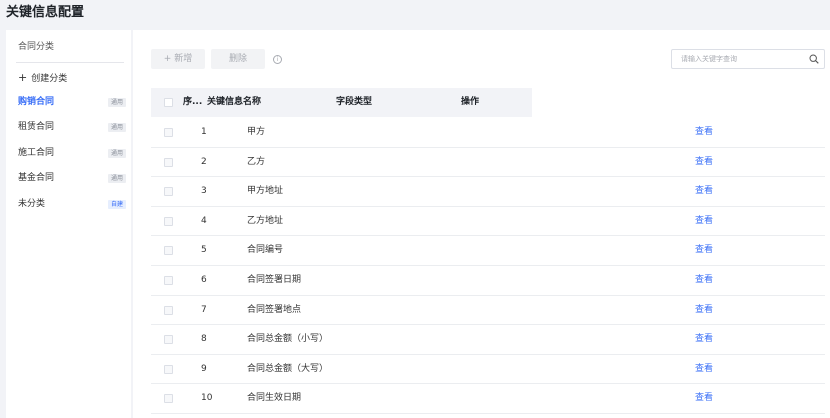 Image resolution: width=830 pixels, height=418 pixels. I want to click on sidebar-item-construction: 施工合同 通用, so click(72, 153).